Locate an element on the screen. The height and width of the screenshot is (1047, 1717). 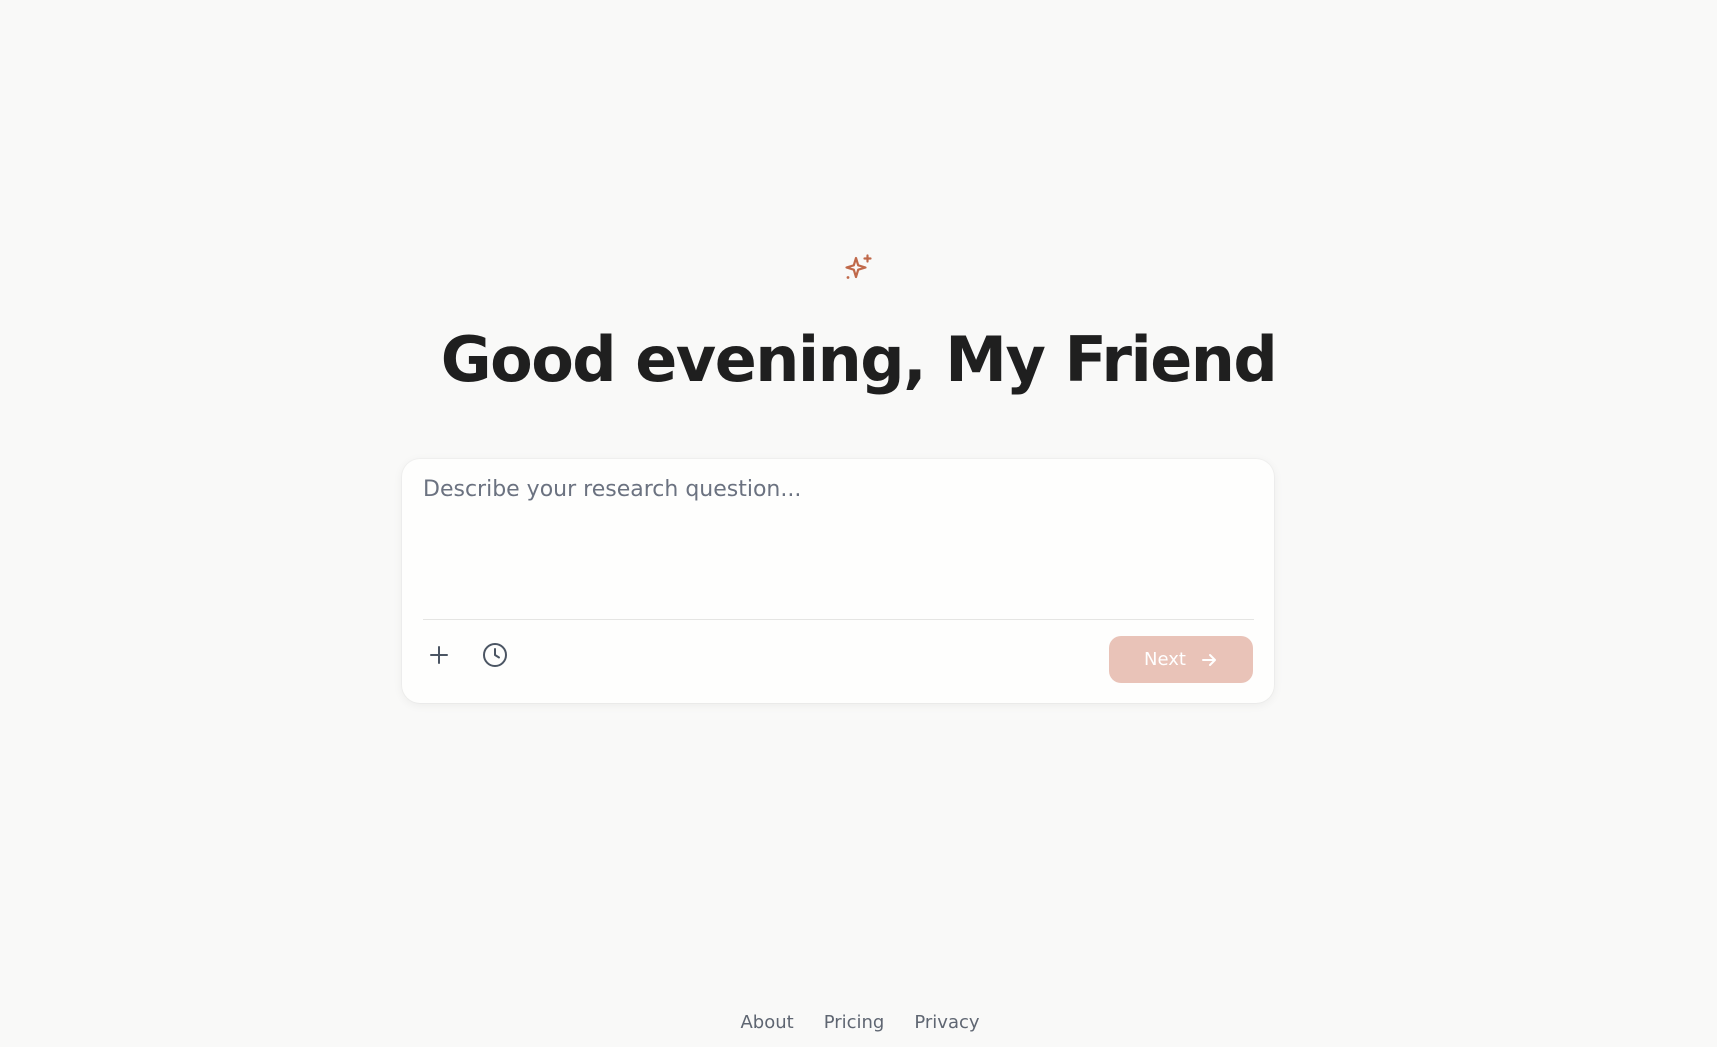
research-question-input is located at coordinates (836, 536).